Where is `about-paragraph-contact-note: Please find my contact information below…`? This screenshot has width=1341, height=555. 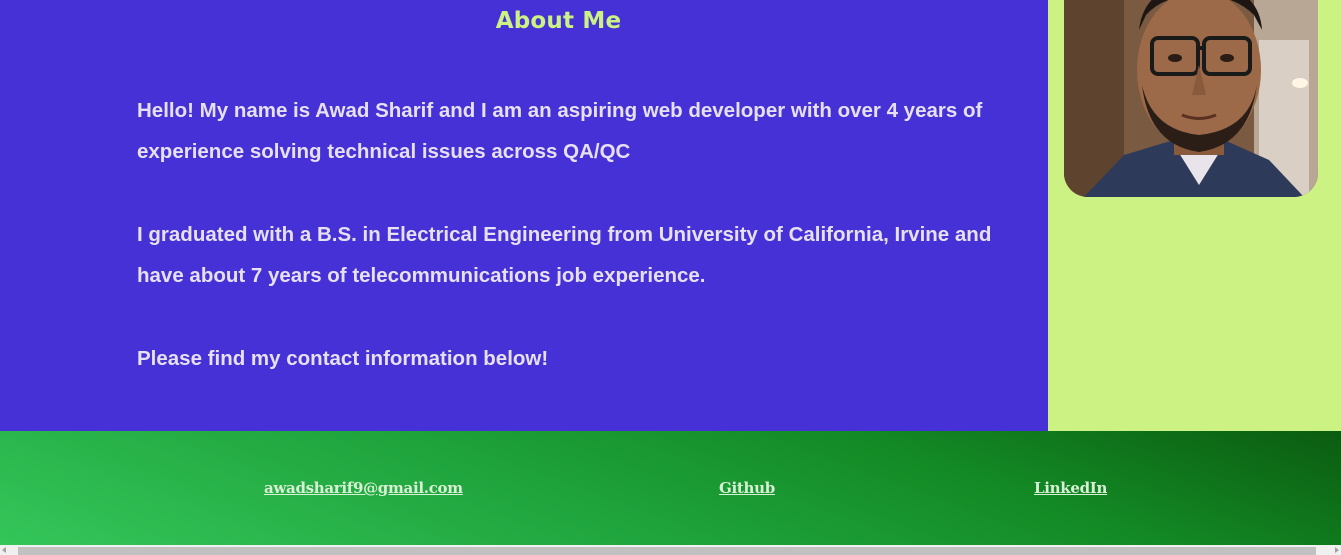
about-paragraph-contact-note: Please find my contact information below… is located at coordinates (343, 358).